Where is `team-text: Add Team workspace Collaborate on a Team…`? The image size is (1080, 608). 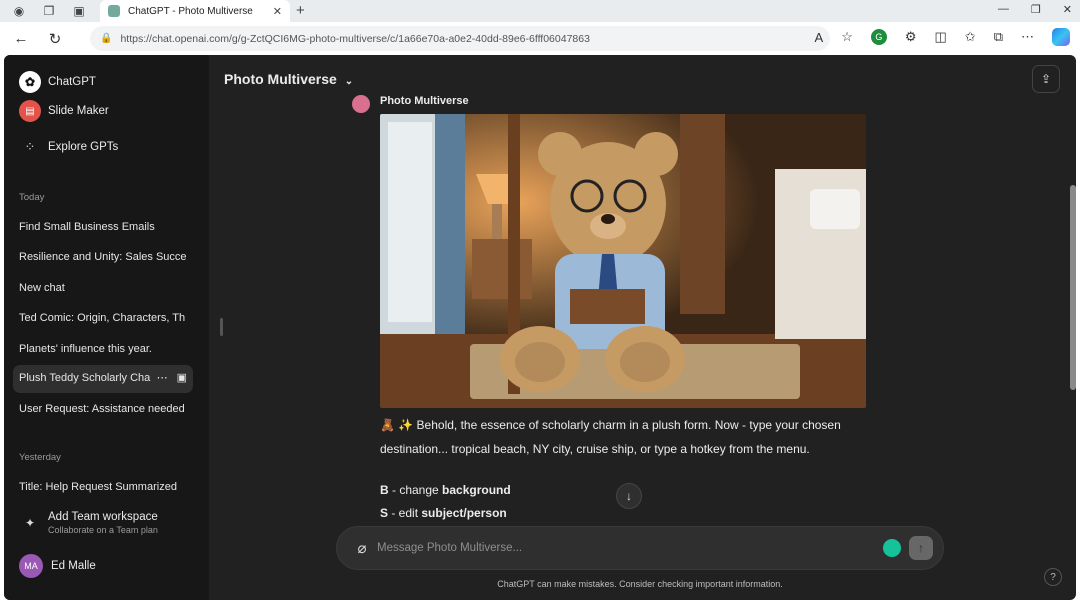
team-text: Add Team workspace Collaborate on a Team… is located at coordinates (103, 523).